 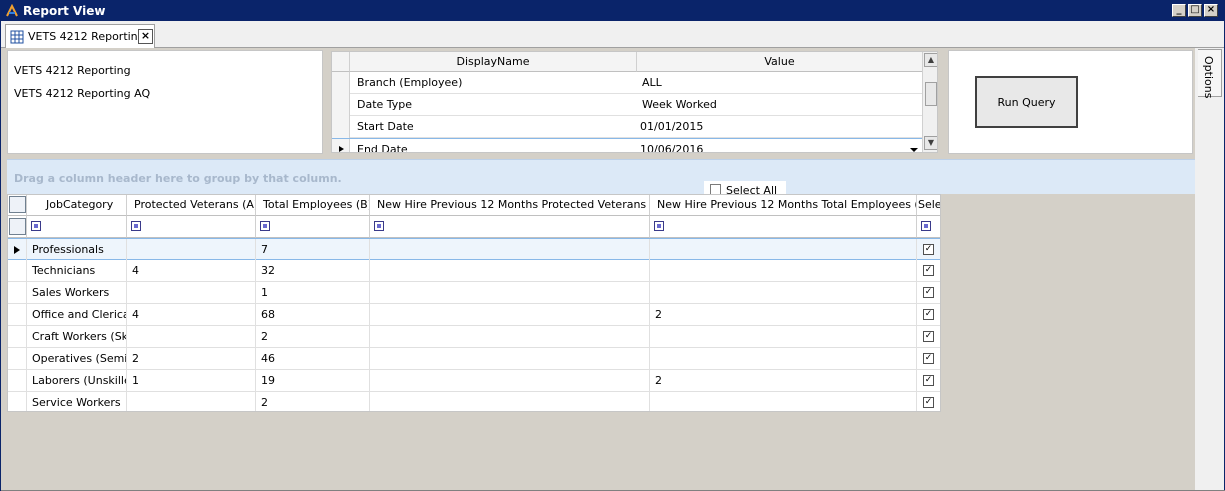 I want to click on report-item: VETS 4212 Reporting, so click(x=72, y=70).